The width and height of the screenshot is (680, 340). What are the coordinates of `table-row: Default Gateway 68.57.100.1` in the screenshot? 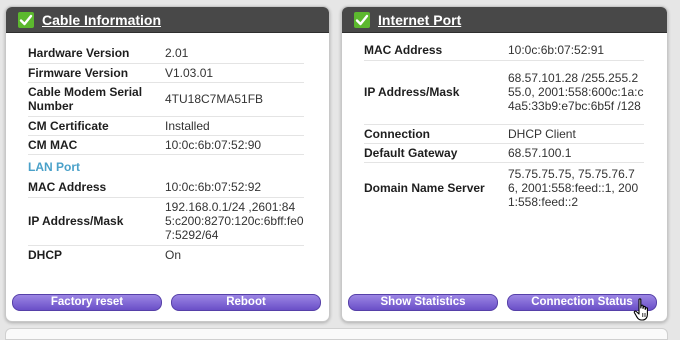 It's located at (504, 153).